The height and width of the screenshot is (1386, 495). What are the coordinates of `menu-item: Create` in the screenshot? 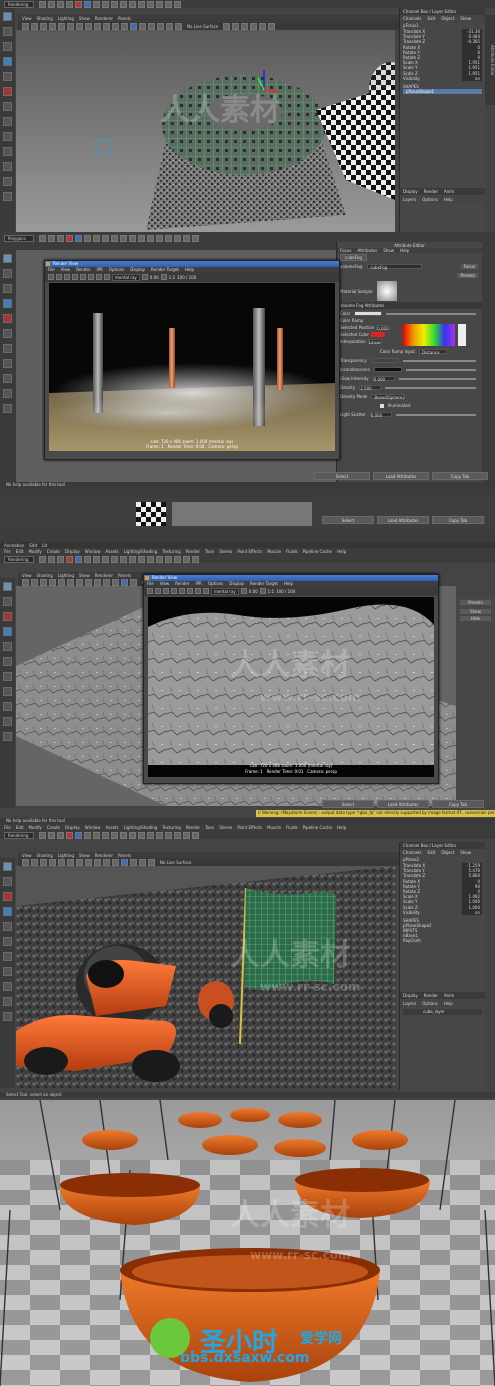 It's located at (53, 827).